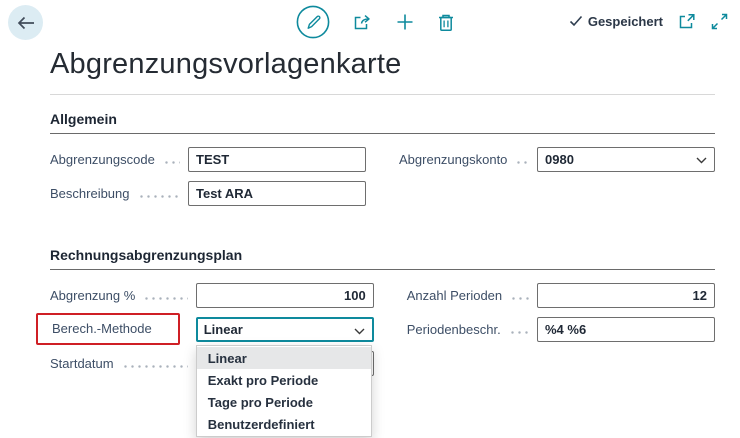 The width and height of the screenshot is (740, 438). What do you see at coordinates (90, 193) in the screenshot?
I see `beschreibung-label: Beschreibung` at bounding box center [90, 193].